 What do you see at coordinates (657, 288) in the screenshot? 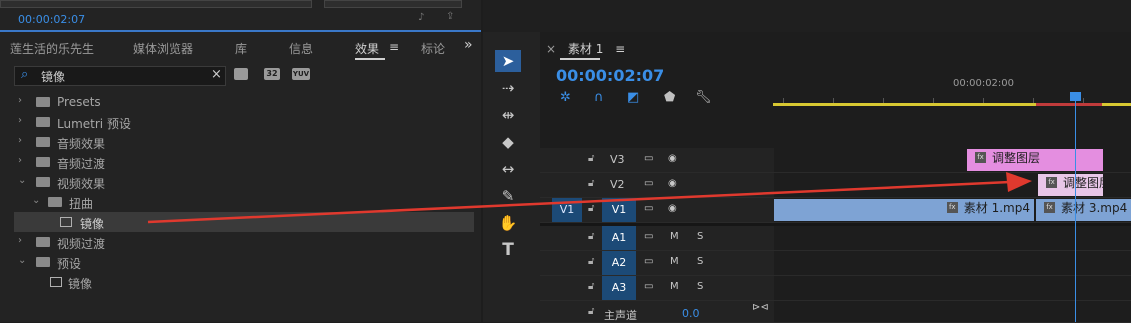
I see `track-header-a3: 🔓︎ A3 ▭ M S` at bounding box center [657, 288].